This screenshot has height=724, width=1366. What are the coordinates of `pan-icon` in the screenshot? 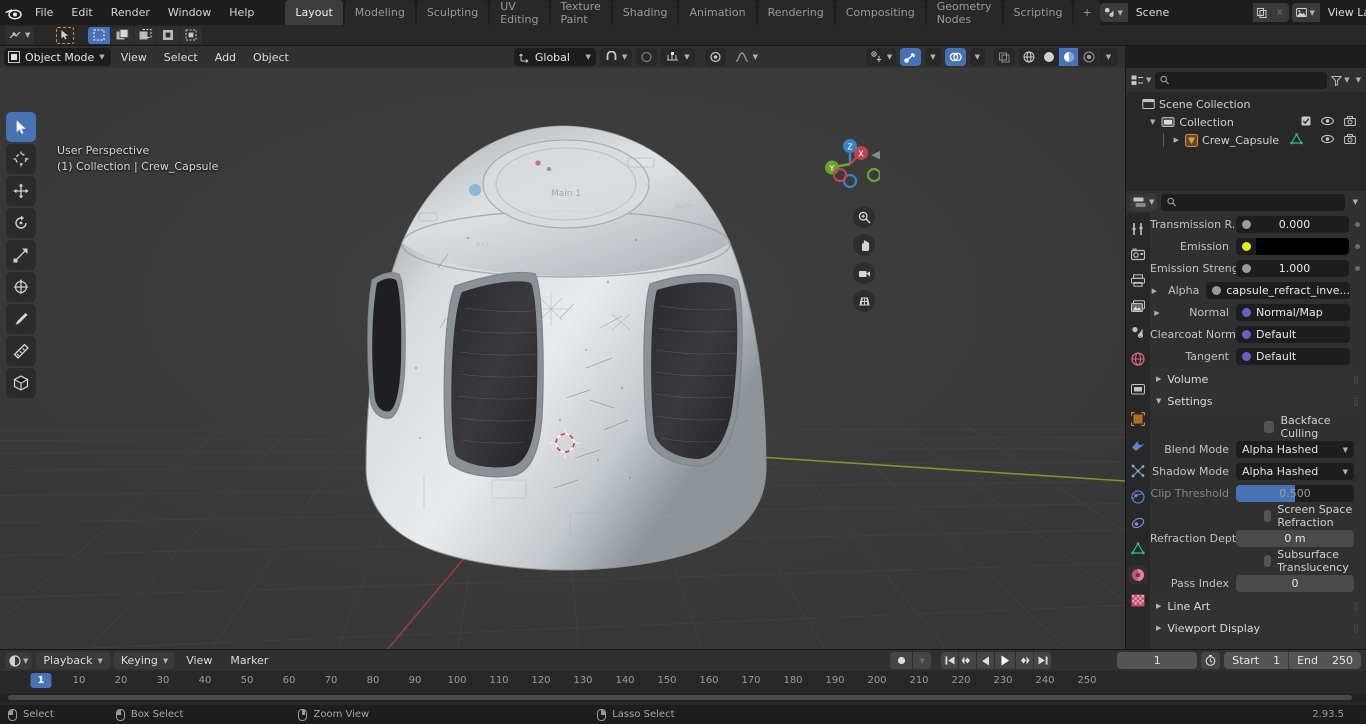 It's located at (864, 245).